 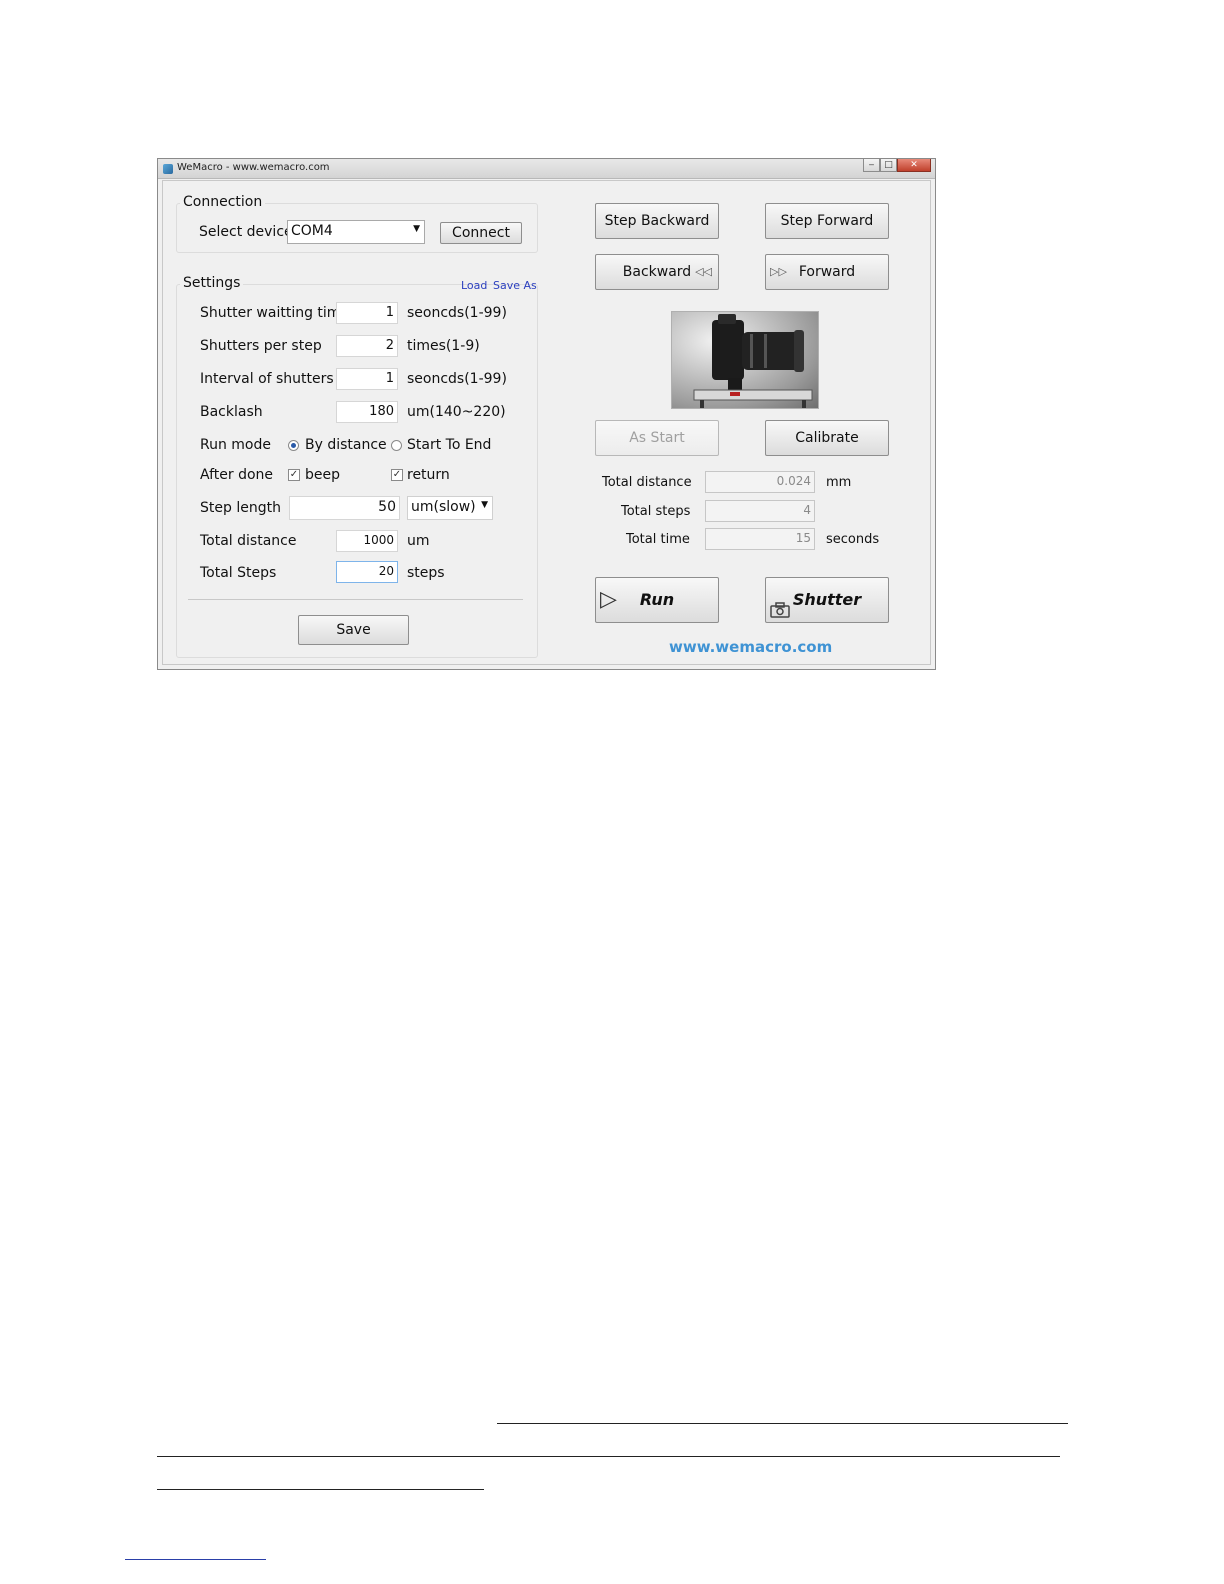 I want to click on total-steps-unit: steps, so click(x=426, y=573).